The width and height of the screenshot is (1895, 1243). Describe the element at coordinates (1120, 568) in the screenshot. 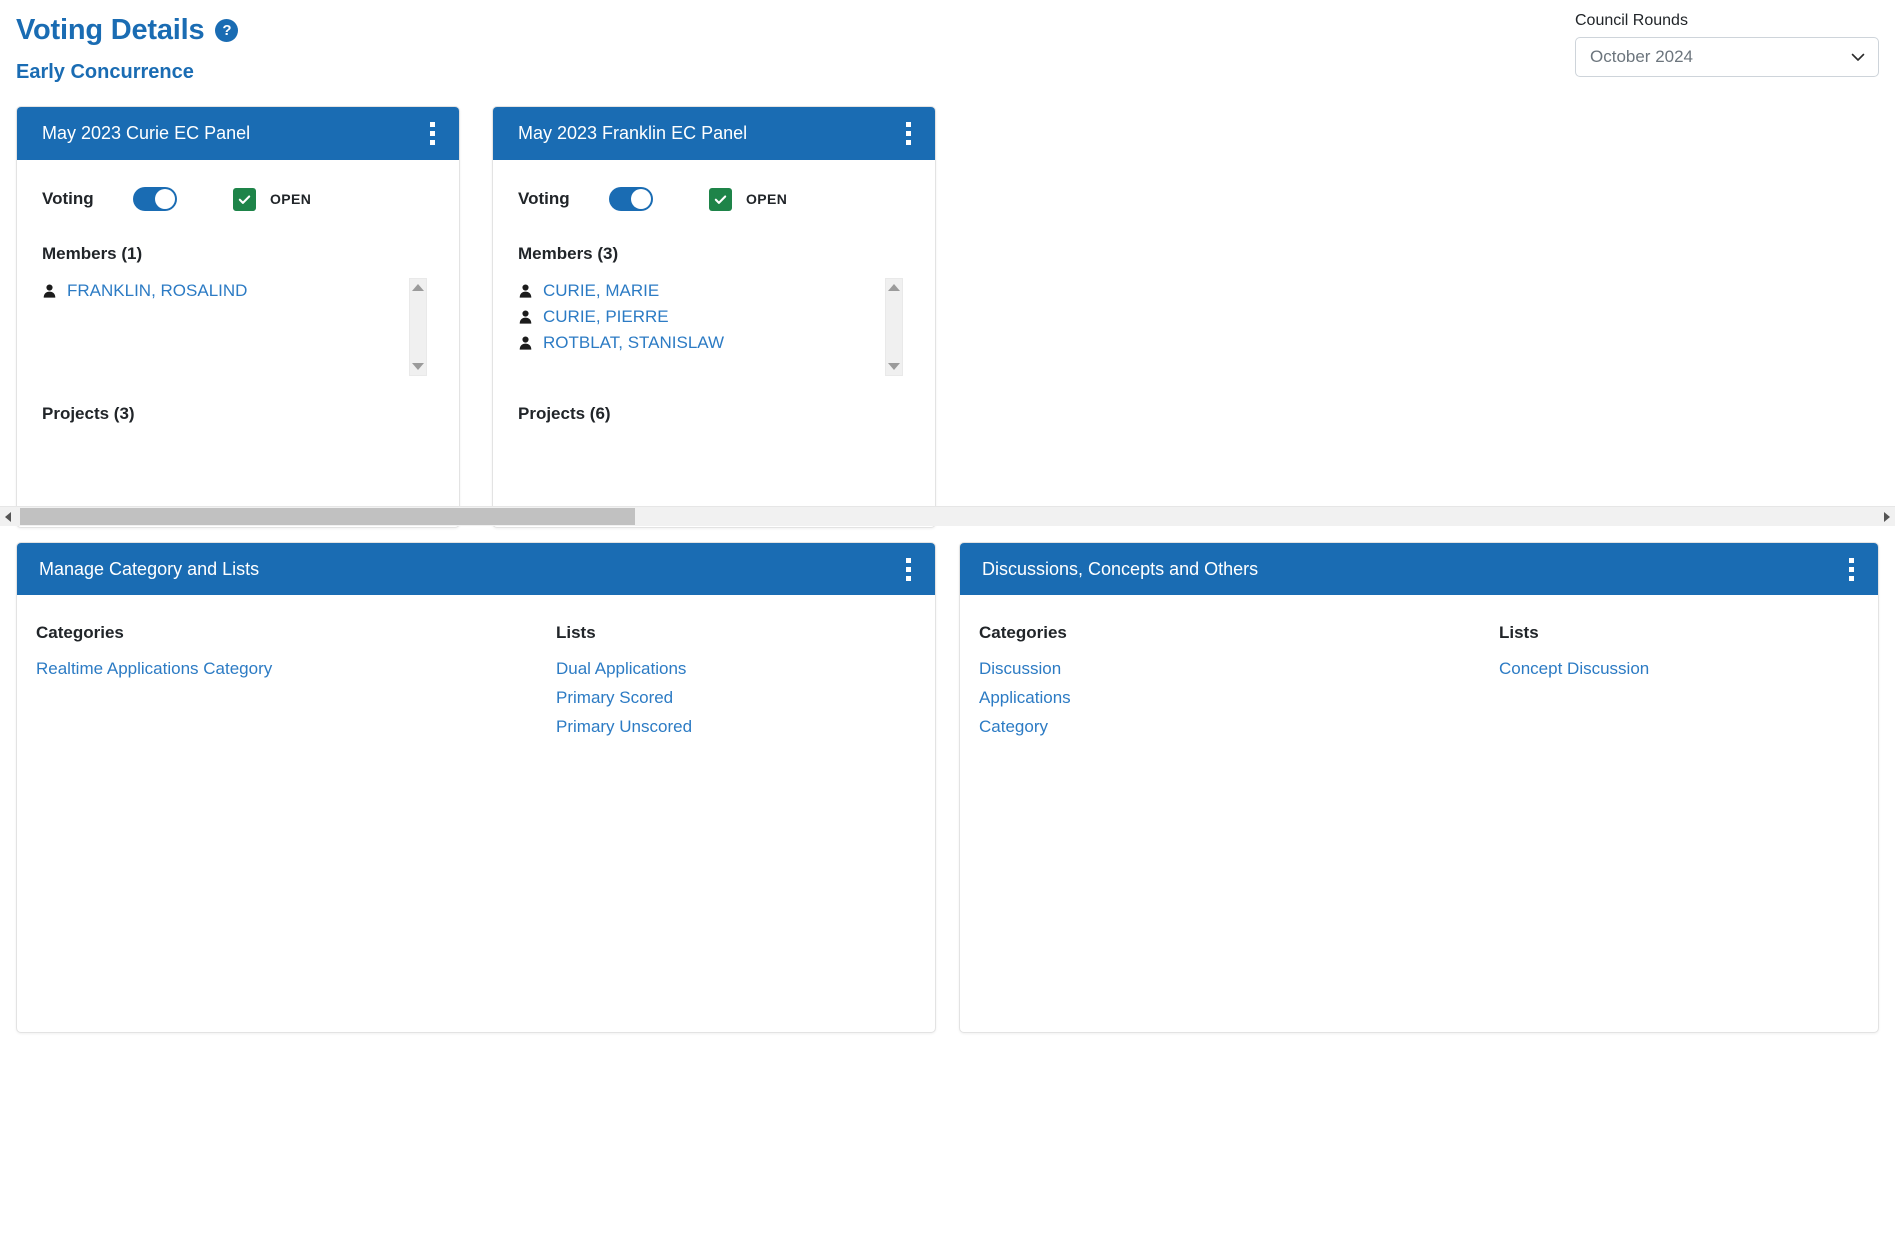

I see `panel-title: Discussions, Concepts and Others` at that location.